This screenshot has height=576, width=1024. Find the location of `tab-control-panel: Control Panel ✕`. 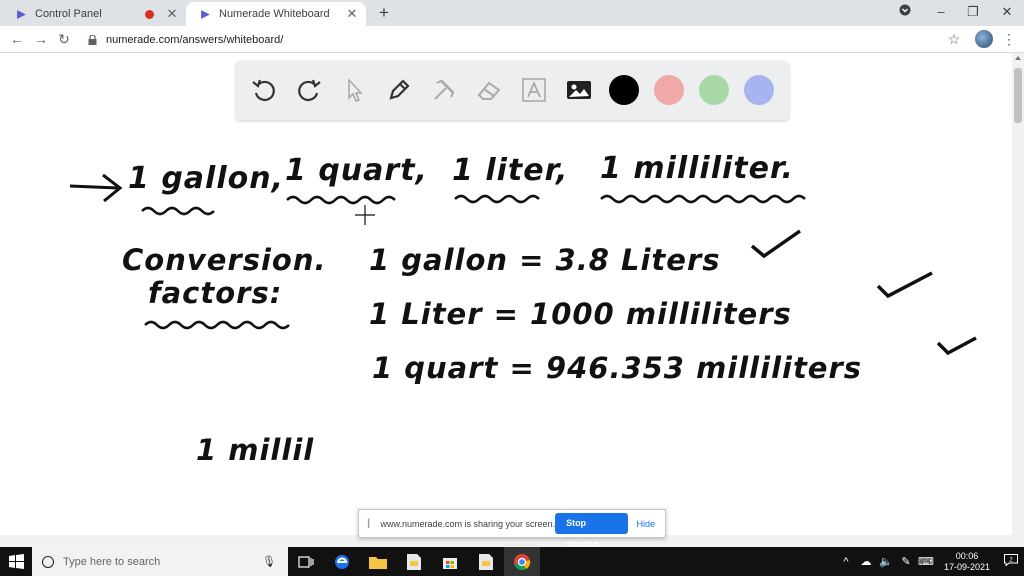

tab-control-panel: Control Panel ✕ is located at coordinates (94, 14).